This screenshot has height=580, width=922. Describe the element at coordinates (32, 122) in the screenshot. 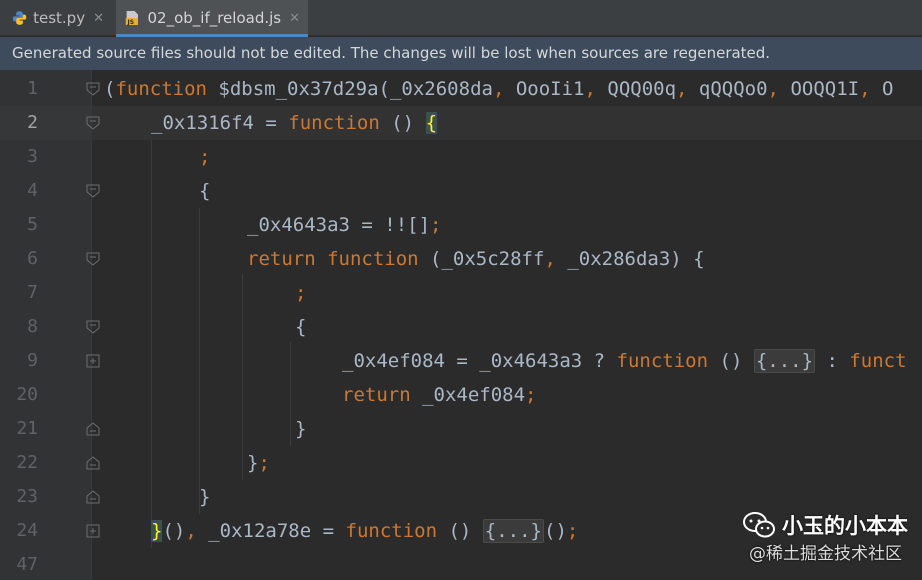

I see `line-number: 2` at that location.